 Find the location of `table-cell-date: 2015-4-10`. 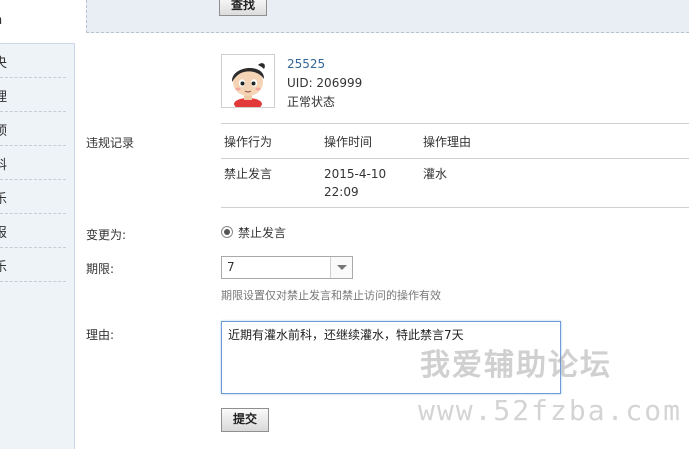

table-cell-date: 2015-4-10 is located at coordinates (355, 174).